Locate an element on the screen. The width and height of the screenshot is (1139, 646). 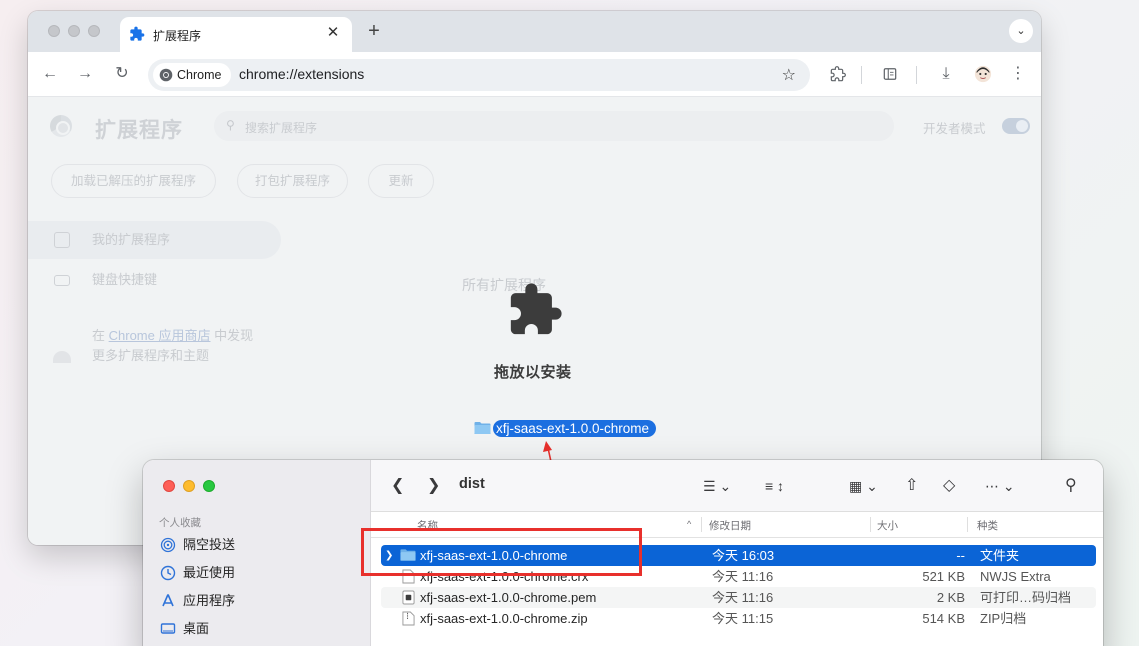
finder-minimize-button is located at coordinates (189, 486).